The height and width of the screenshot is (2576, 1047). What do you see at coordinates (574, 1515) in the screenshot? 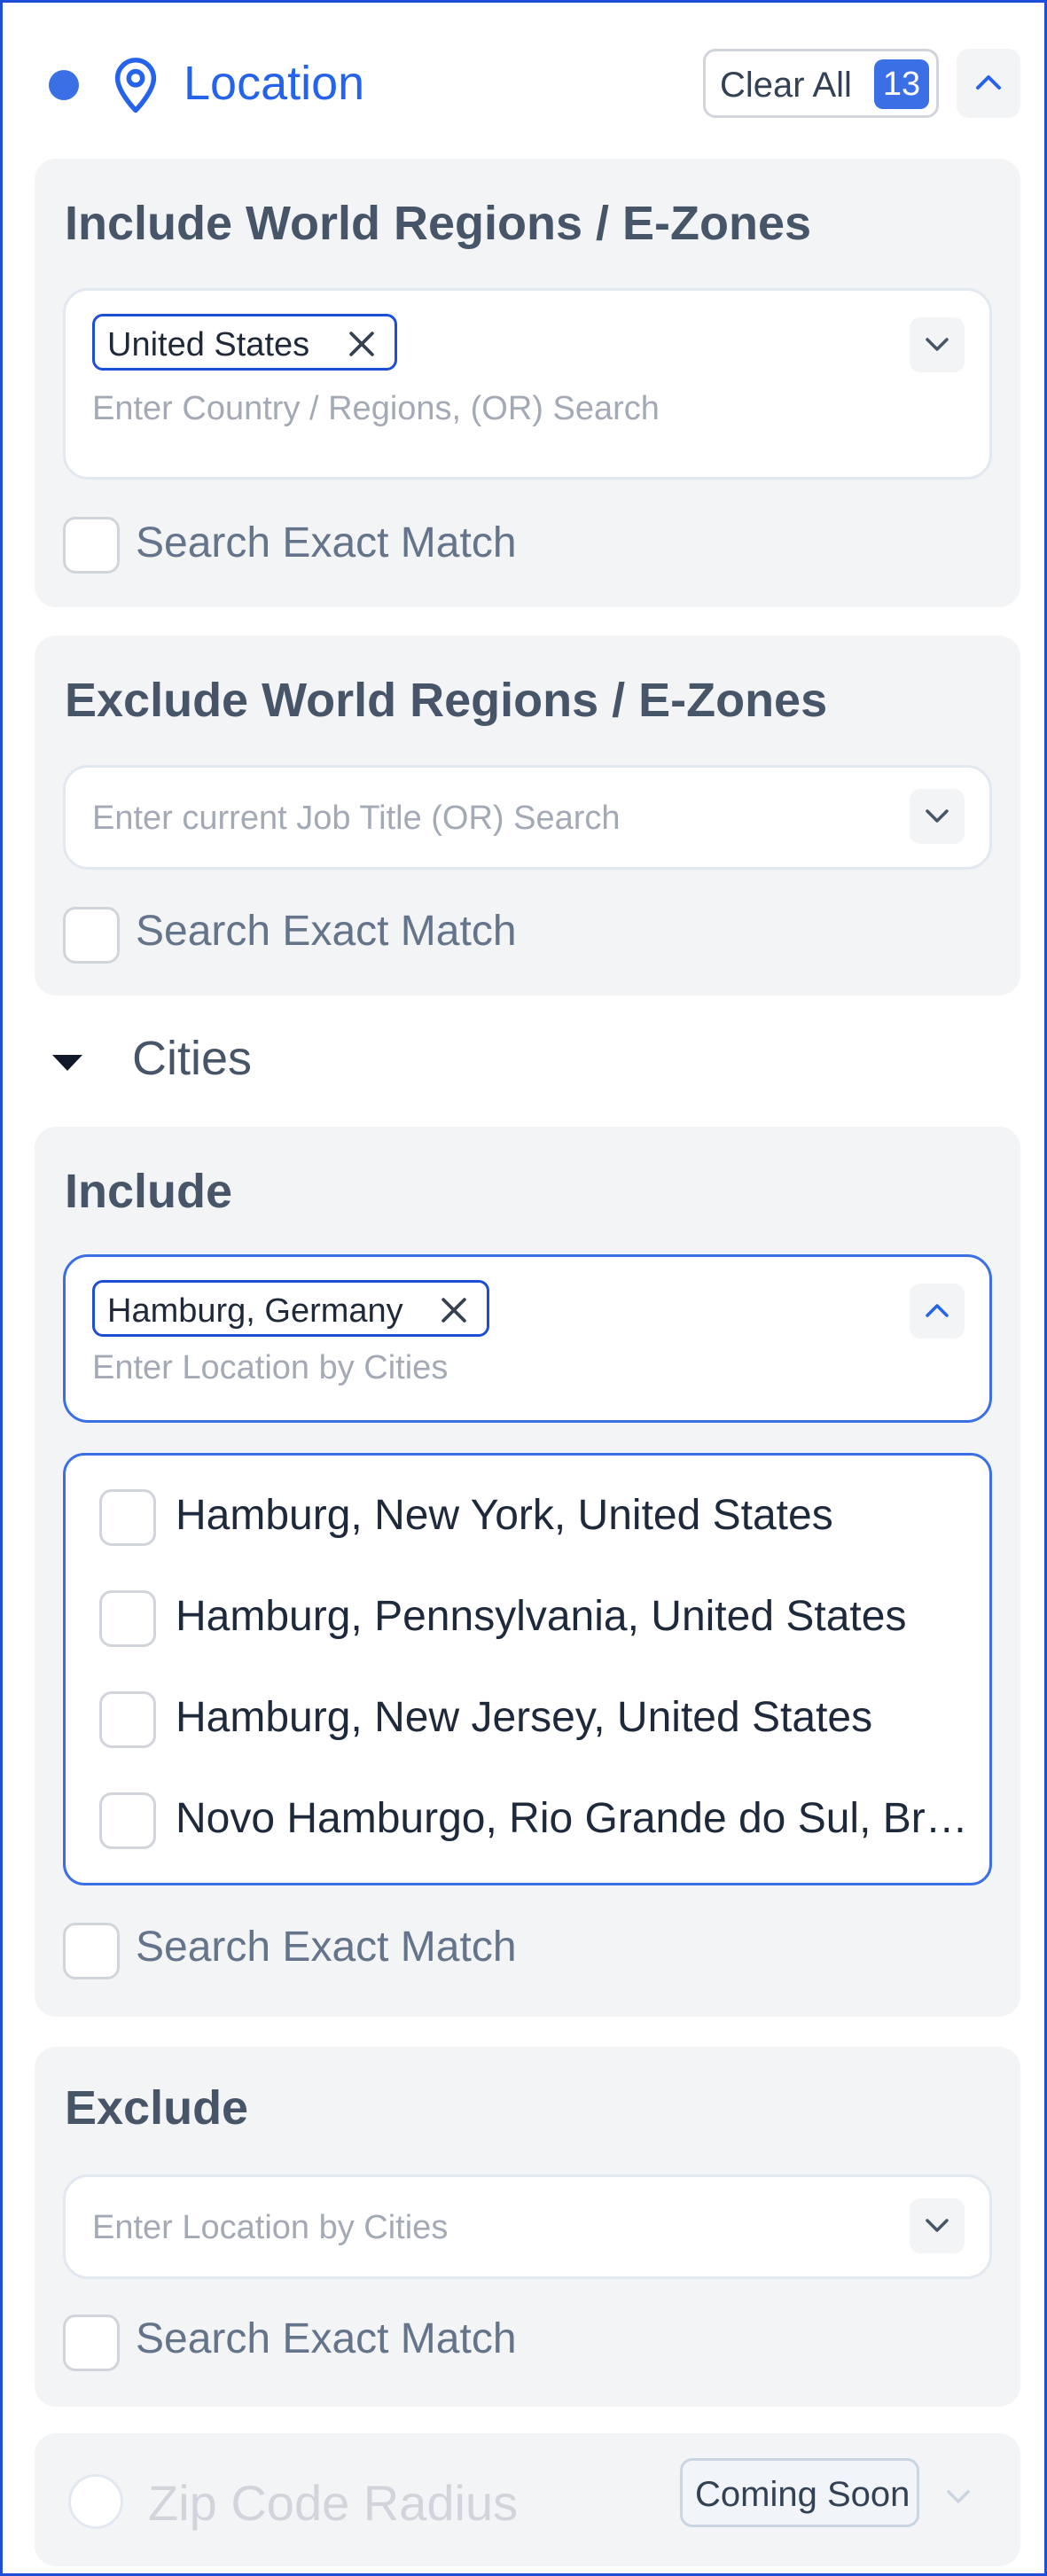
I see `city-option-label: Hamburg, New York, United States` at bounding box center [574, 1515].